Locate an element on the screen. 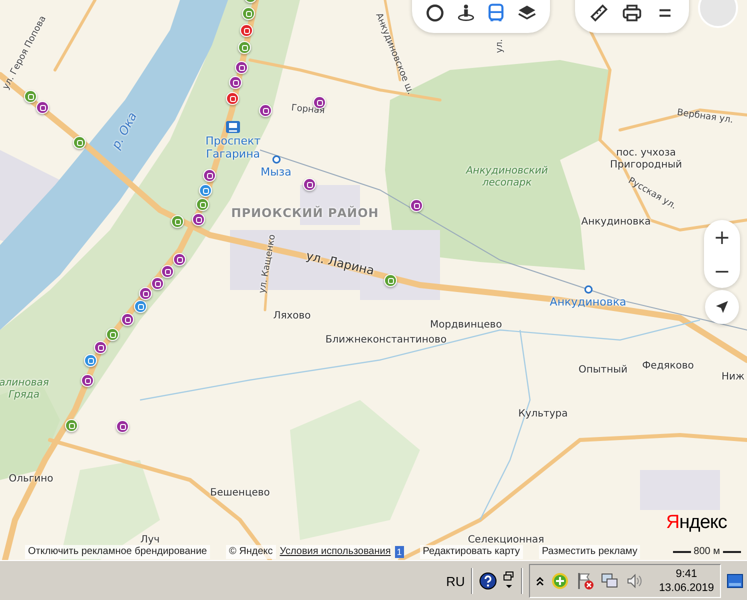 This screenshot has width=747, height=600. street-label: Вербная ул. is located at coordinates (705, 117).